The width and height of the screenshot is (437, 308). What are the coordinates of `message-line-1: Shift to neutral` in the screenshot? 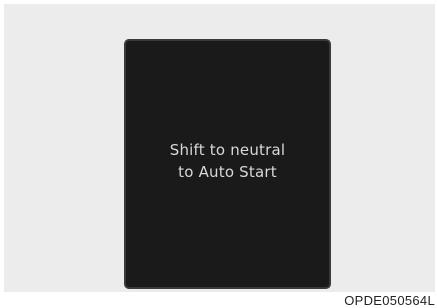 It's located at (227, 150).